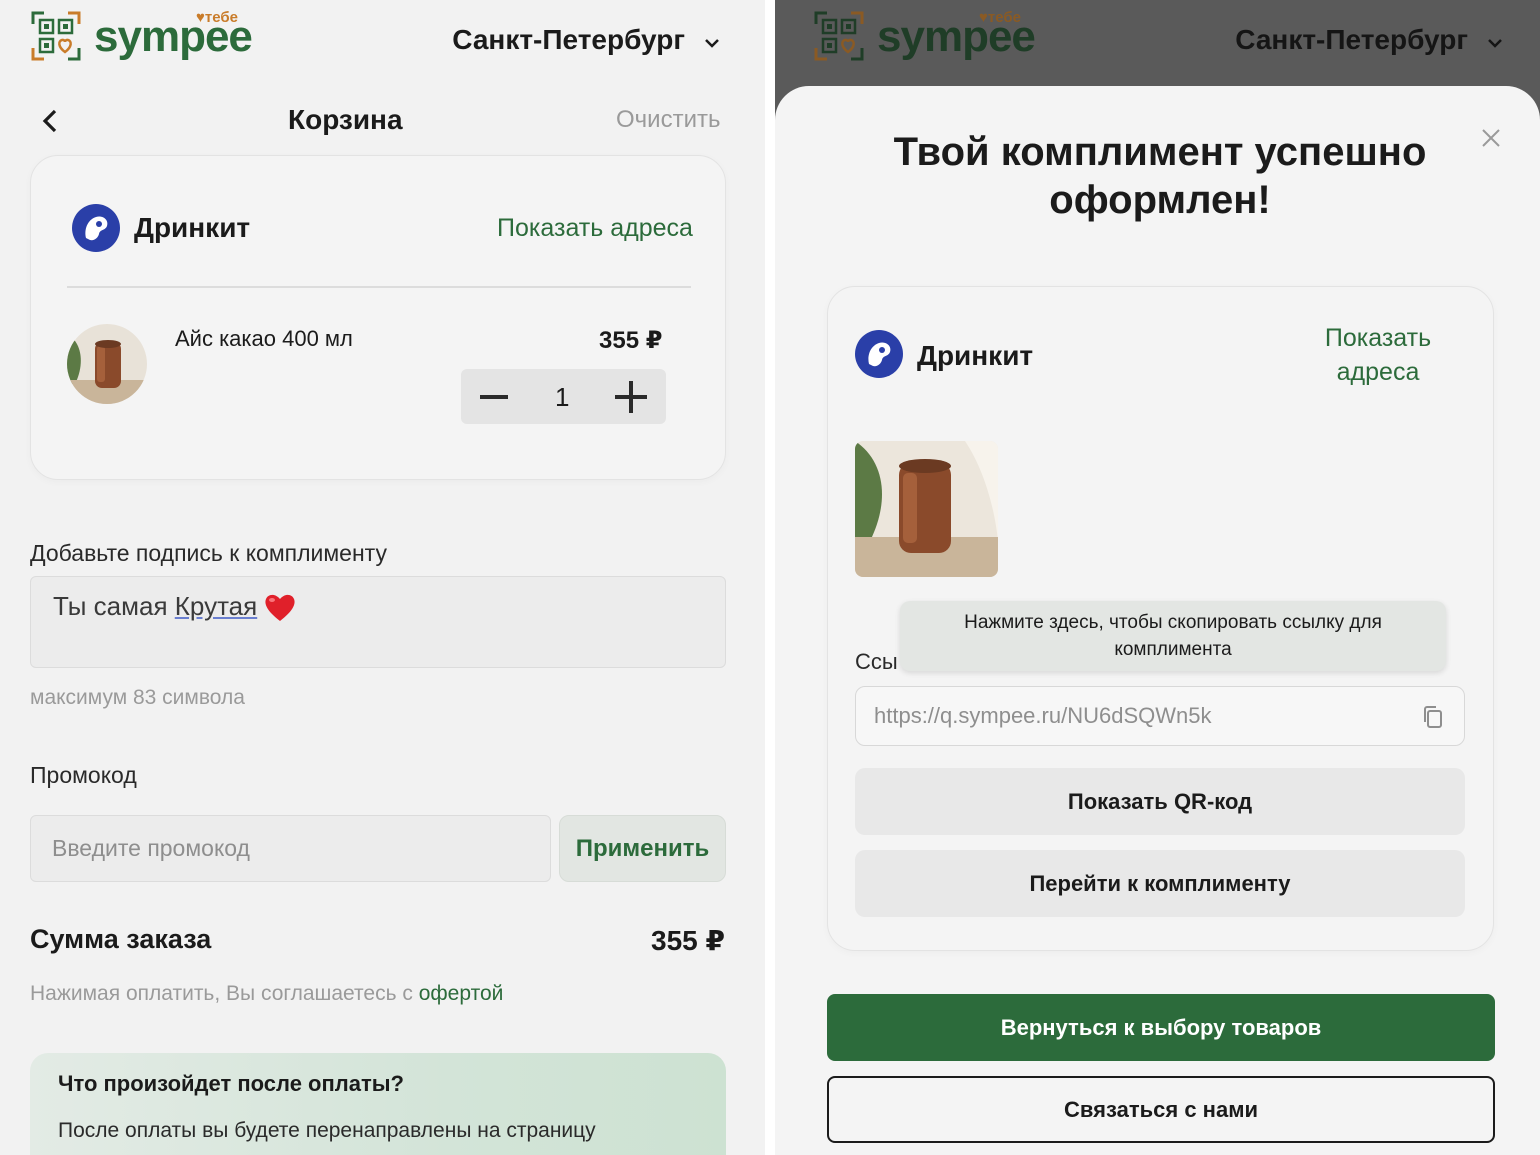 The width and height of the screenshot is (1540, 1155). What do you see at coordinates (1161, 1027) in the screenshot?
I see `back-to-products-button: Вернуться к выбору товаров` at bounding box center [1161, 1027].